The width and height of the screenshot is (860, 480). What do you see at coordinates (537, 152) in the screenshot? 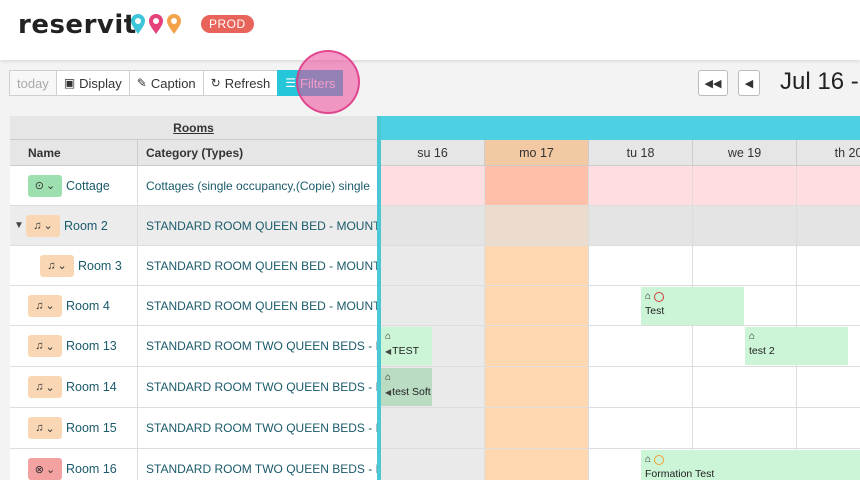
I see `day-header-today: mo 17` at bounding box center [537, 152].